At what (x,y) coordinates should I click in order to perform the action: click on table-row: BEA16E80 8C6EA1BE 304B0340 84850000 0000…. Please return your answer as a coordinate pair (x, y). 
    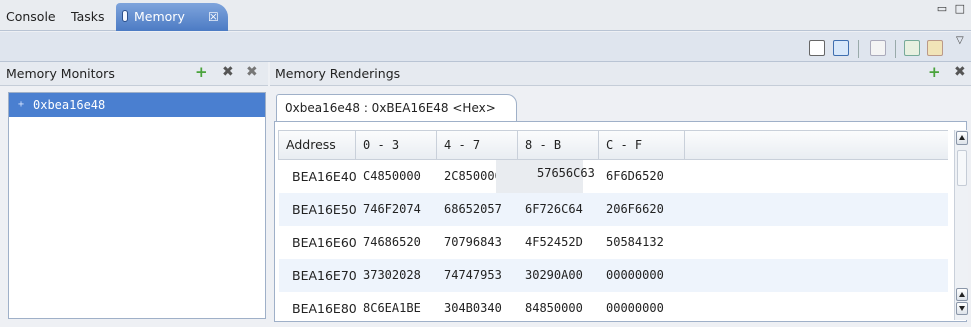
    Looking at the image, I should click on (613, 308).